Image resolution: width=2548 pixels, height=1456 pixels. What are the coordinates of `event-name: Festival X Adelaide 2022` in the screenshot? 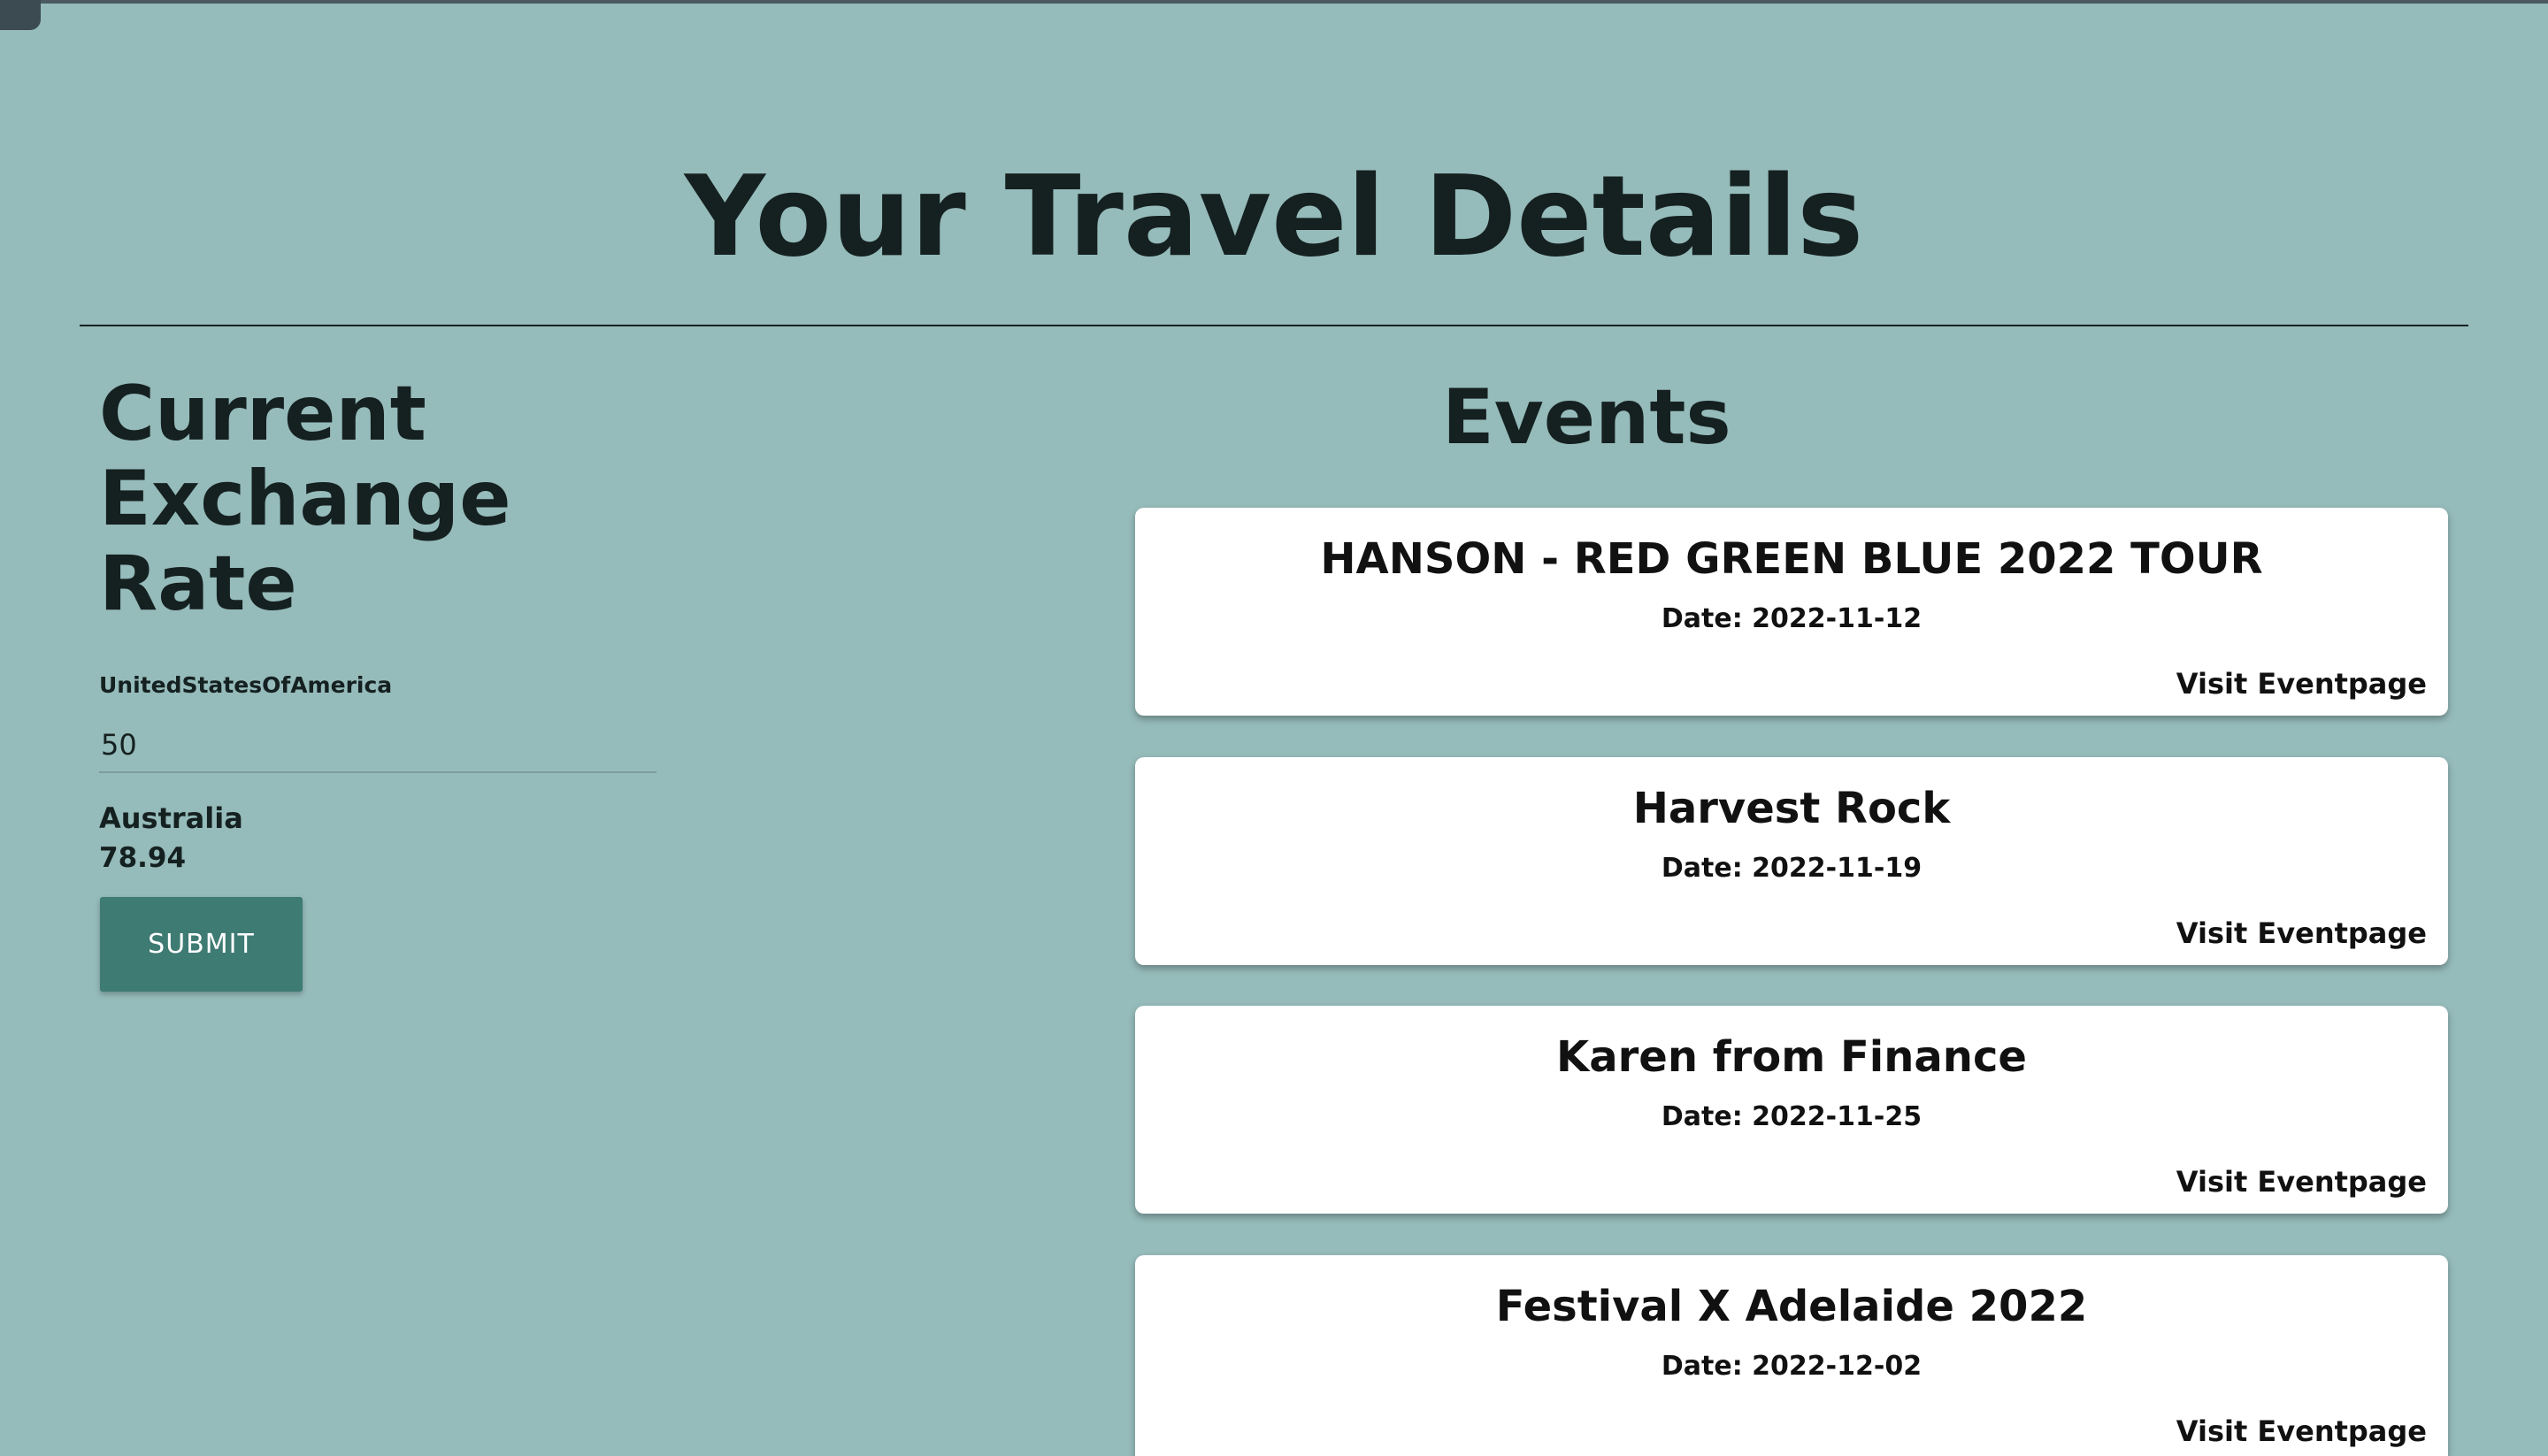 It's located at (1791, 1306).